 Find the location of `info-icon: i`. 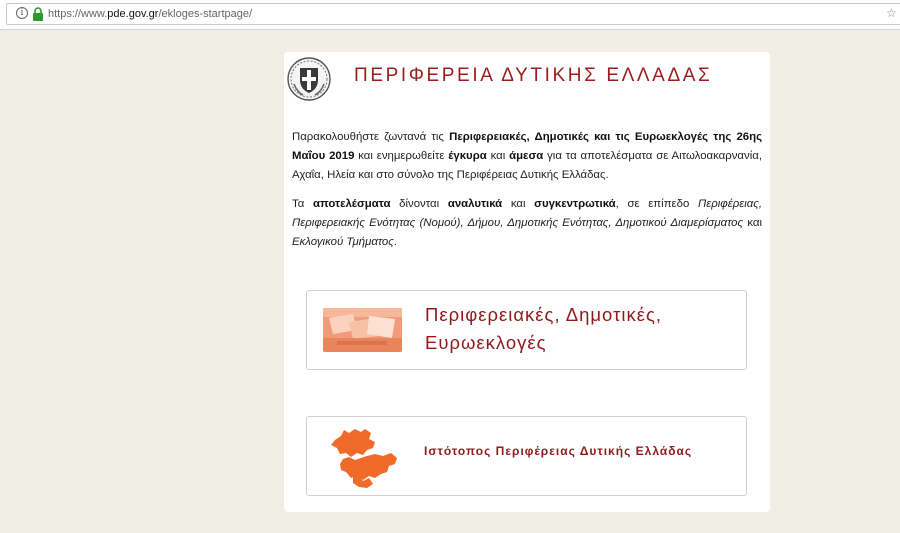

info-icon: i is located at coordinates (22, 13).